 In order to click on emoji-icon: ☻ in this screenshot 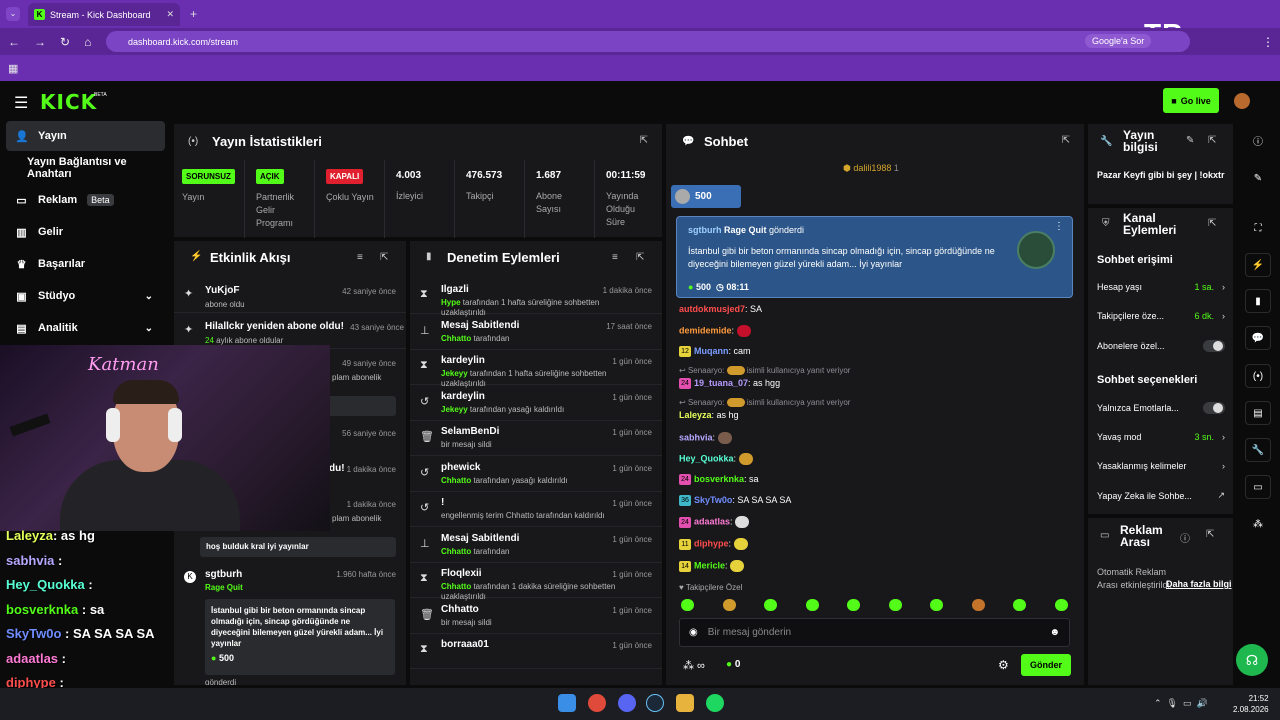, I will do `click(1054, 632)`.